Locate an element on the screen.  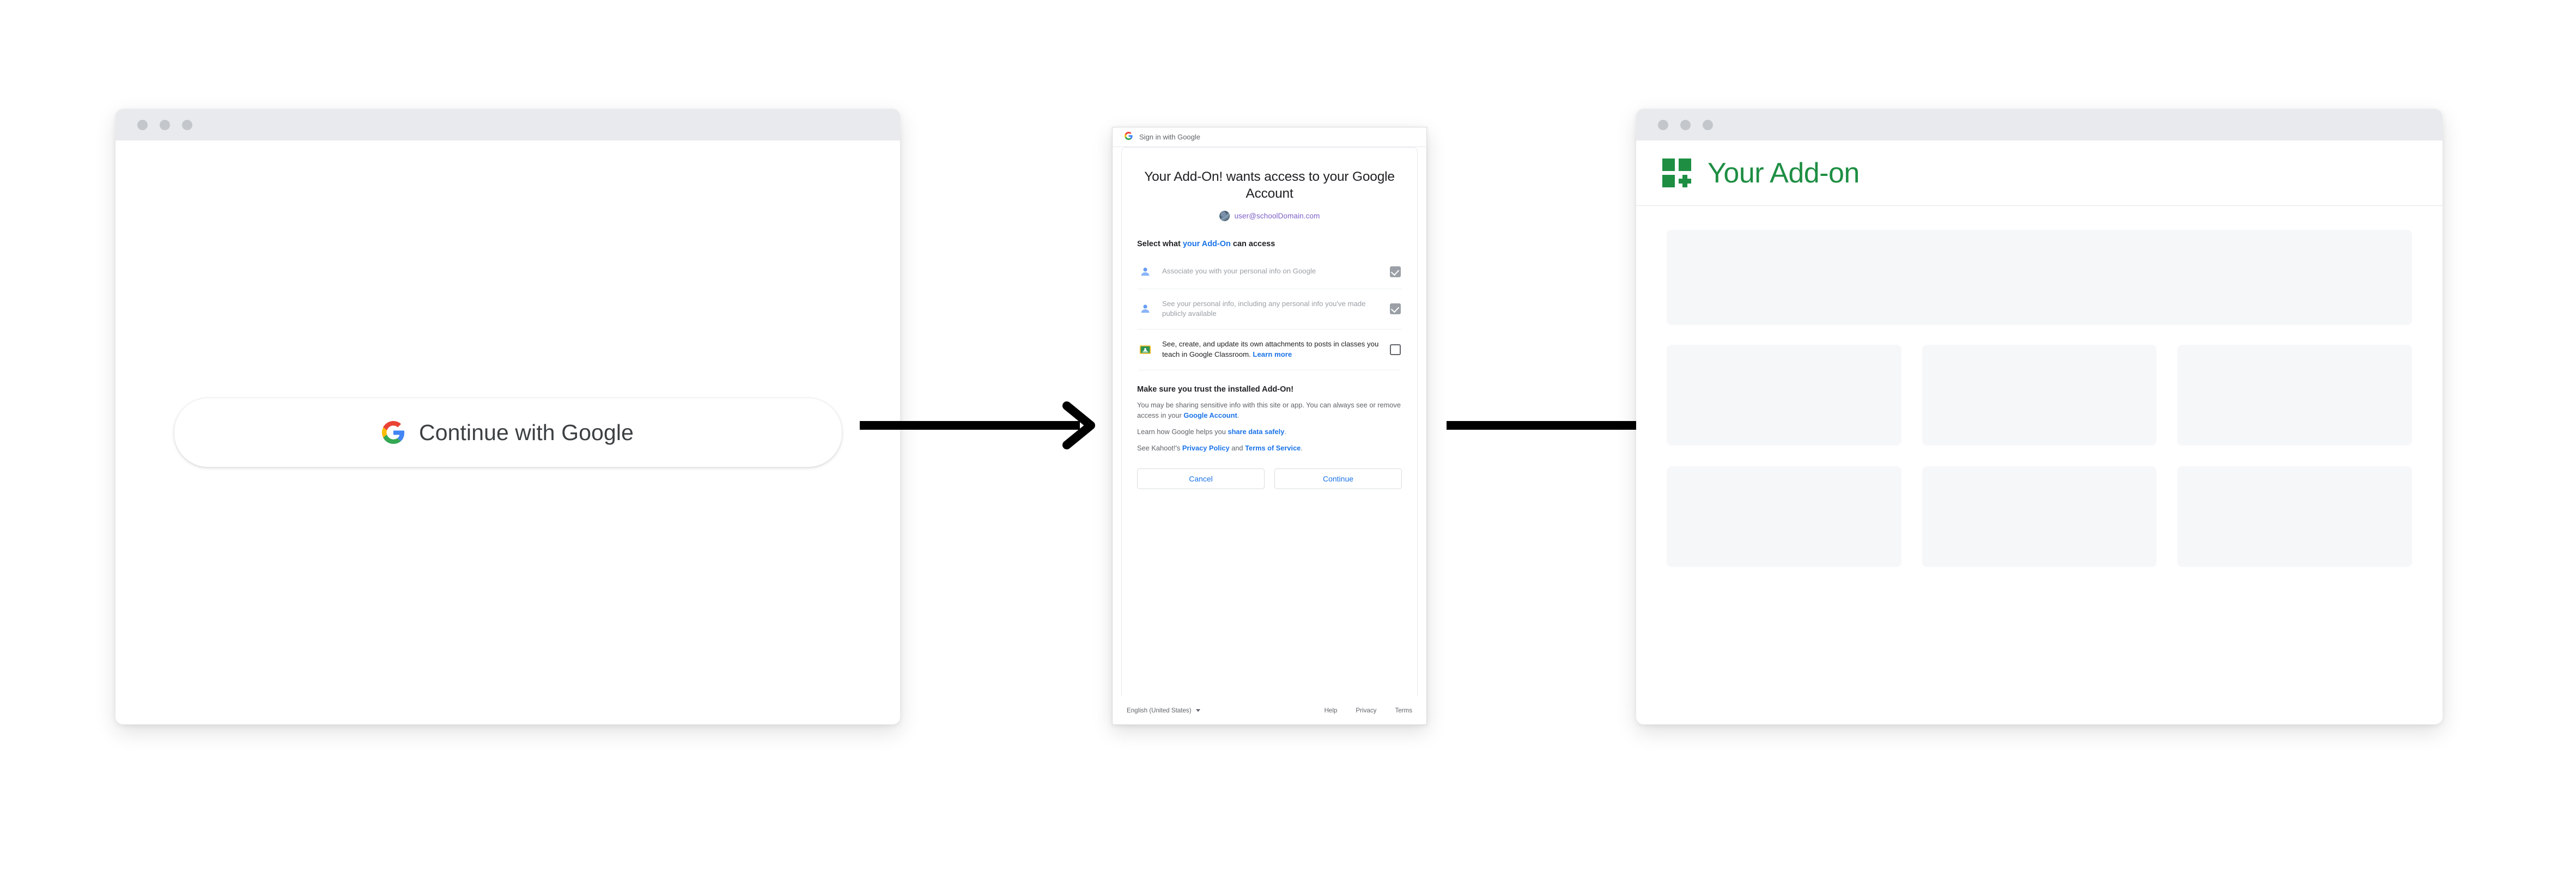
select-access-post: can access is located at coordinates (1253, 243).